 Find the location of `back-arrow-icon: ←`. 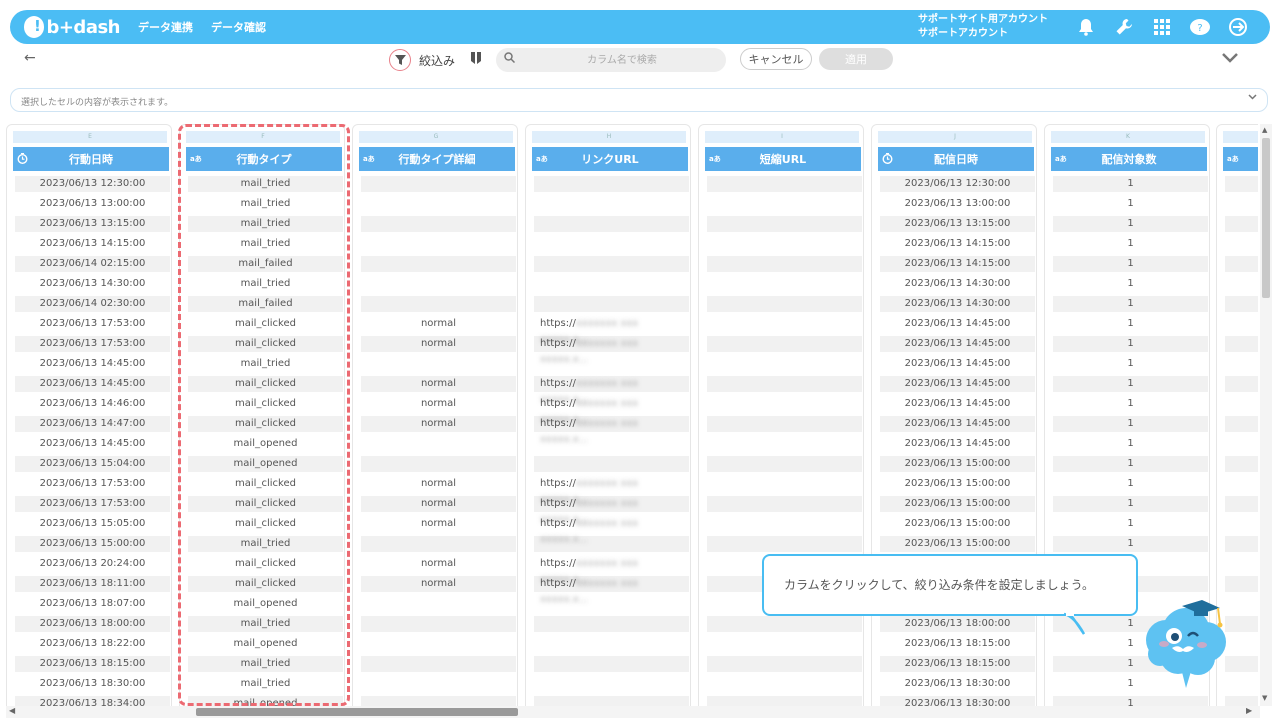

back-arrow-icon: ← is located at coordinates (30, 58).